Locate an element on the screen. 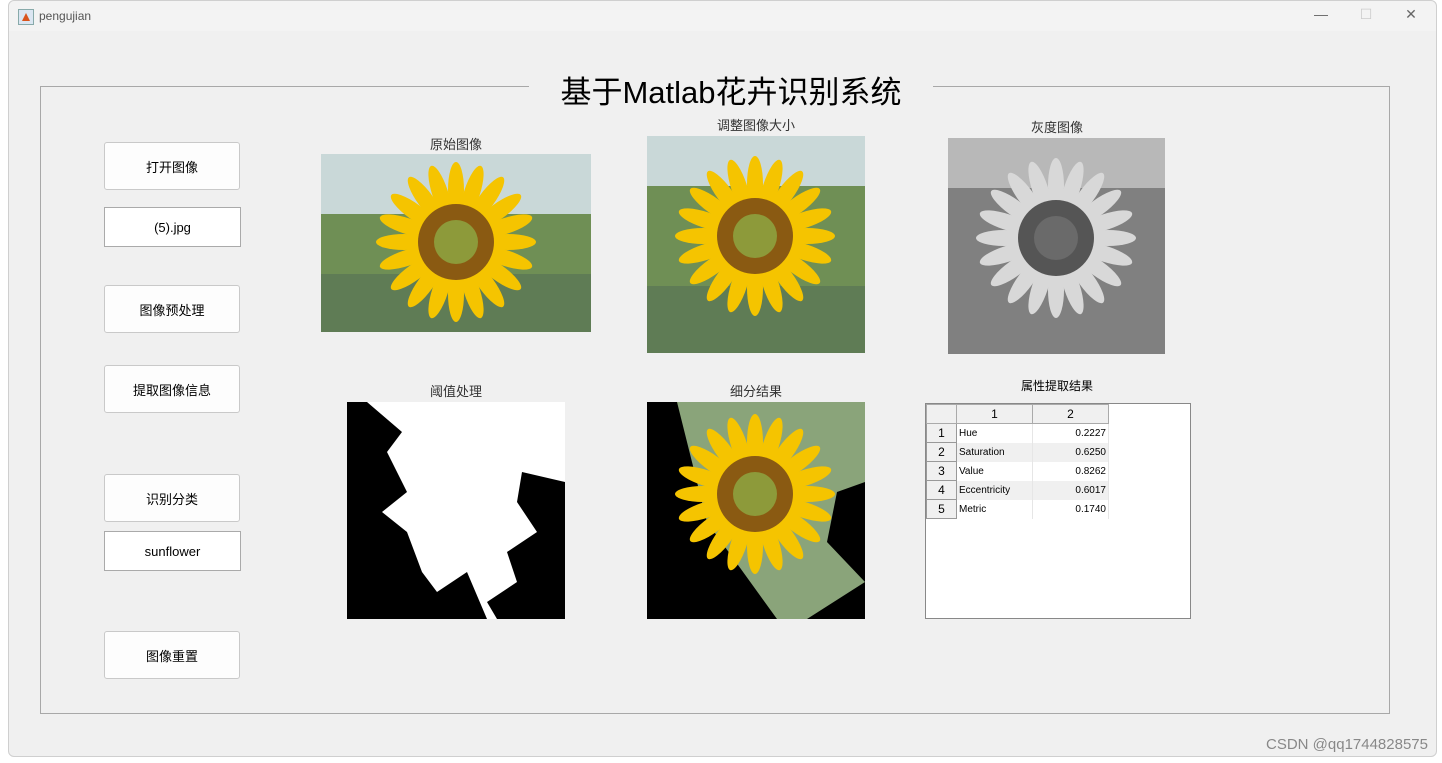  page-title: 基于Matlab花卉识别系统 is located at coordinates (731, 89).